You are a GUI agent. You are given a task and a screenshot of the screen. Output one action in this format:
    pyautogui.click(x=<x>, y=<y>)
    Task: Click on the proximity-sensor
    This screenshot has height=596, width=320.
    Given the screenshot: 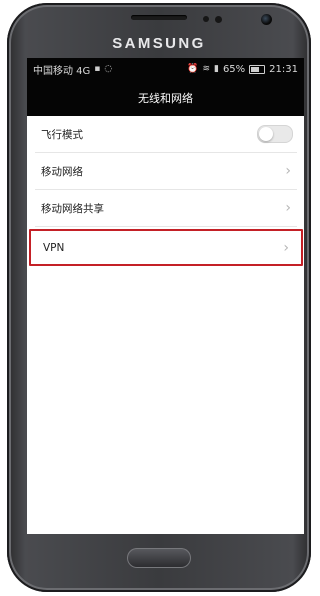 What is the action you would take?
    pyautogui.click(x=206, y=19)
    